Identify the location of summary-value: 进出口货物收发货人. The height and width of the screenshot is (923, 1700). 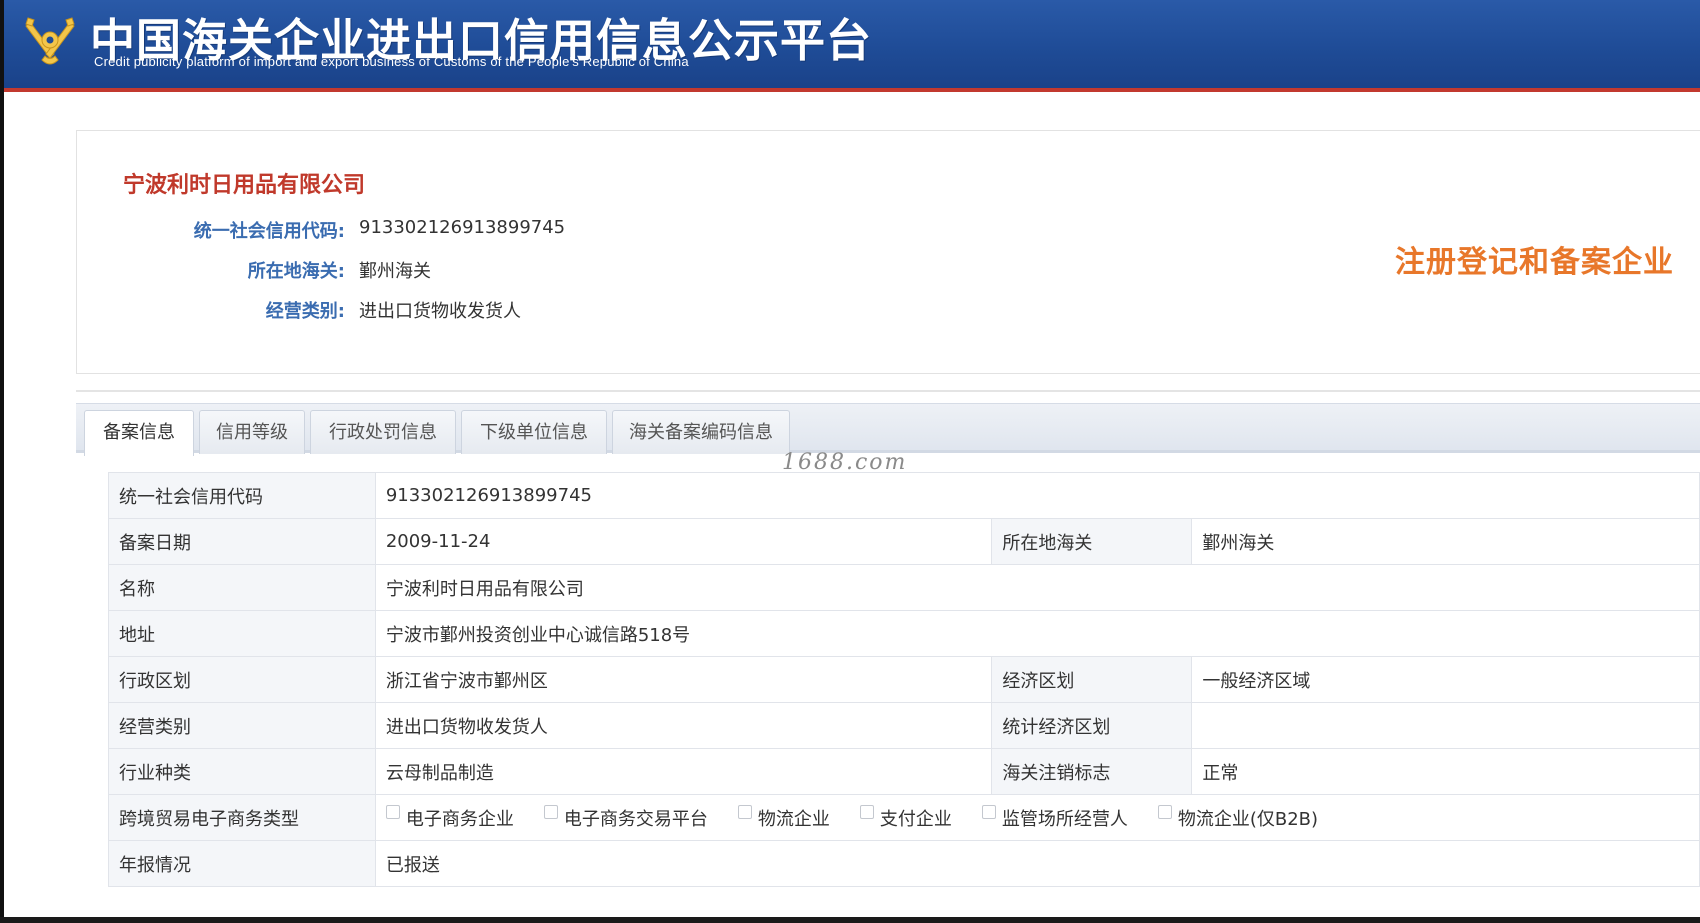
(440, 311).